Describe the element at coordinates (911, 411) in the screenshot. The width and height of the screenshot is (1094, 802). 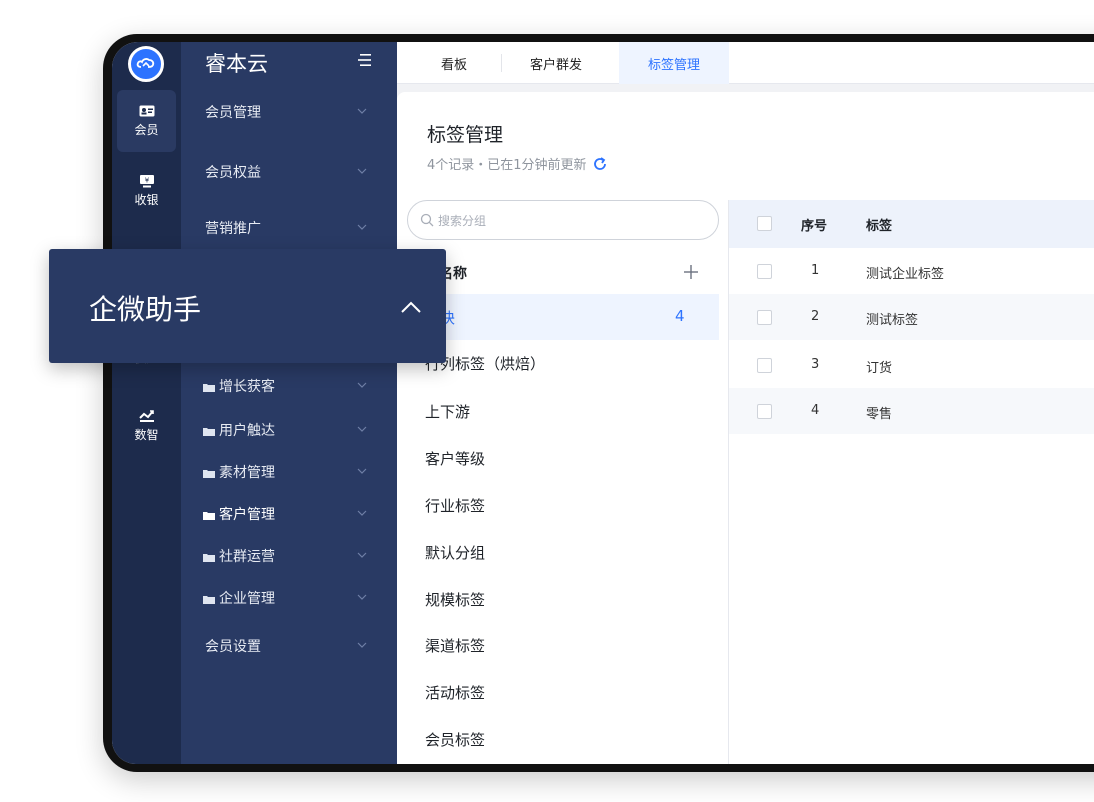
I see `table-row: 4 零售` at that location.